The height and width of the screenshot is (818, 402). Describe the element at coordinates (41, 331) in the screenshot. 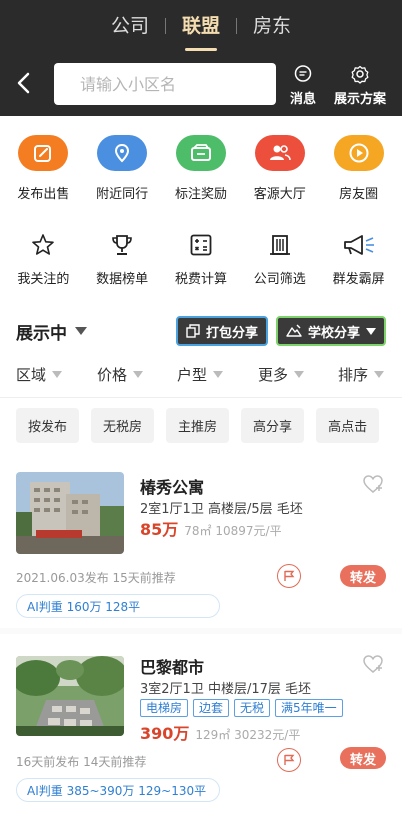

I see `display-status-dropdown: 展示中` at that location.